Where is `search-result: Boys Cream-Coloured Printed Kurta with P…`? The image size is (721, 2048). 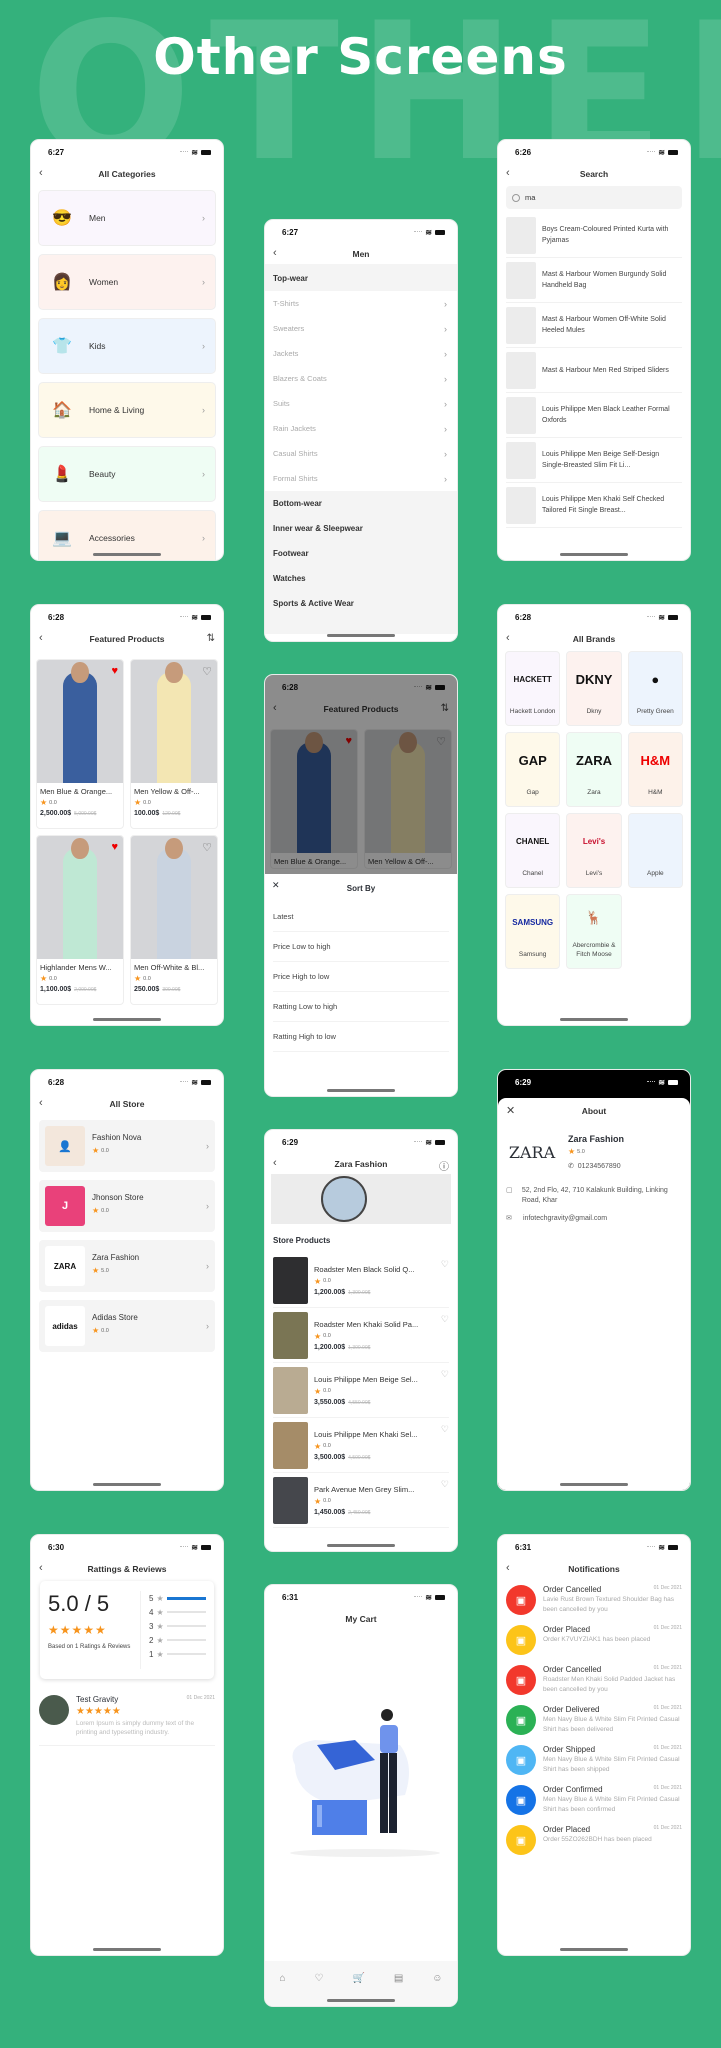 search-result: Boys Cream-Coloured Printed Kurta with P… is located at coordinates (594, 235).